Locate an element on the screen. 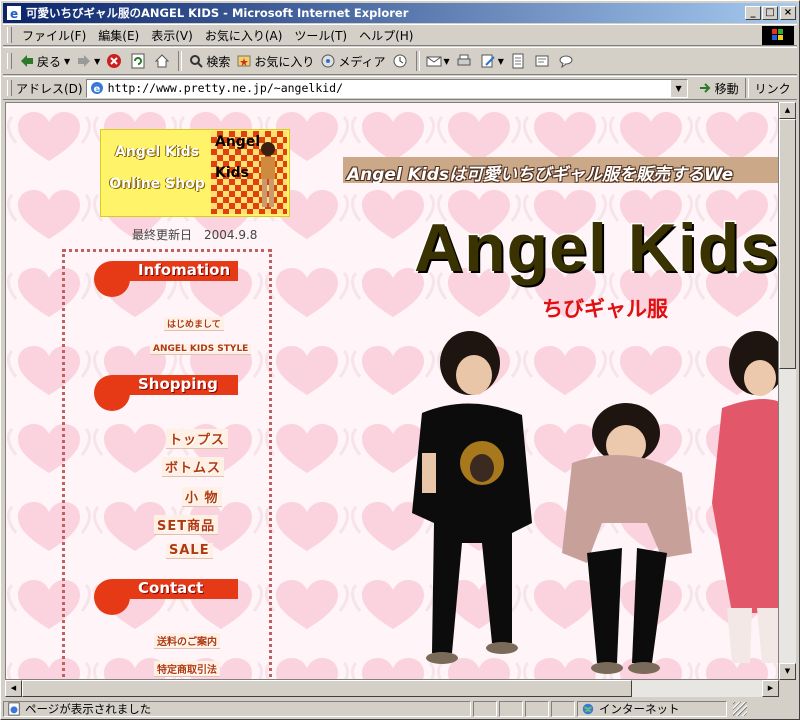 This screenshot has width=800, height=720. section-title: Shopping is located at coordinates (178, 384).